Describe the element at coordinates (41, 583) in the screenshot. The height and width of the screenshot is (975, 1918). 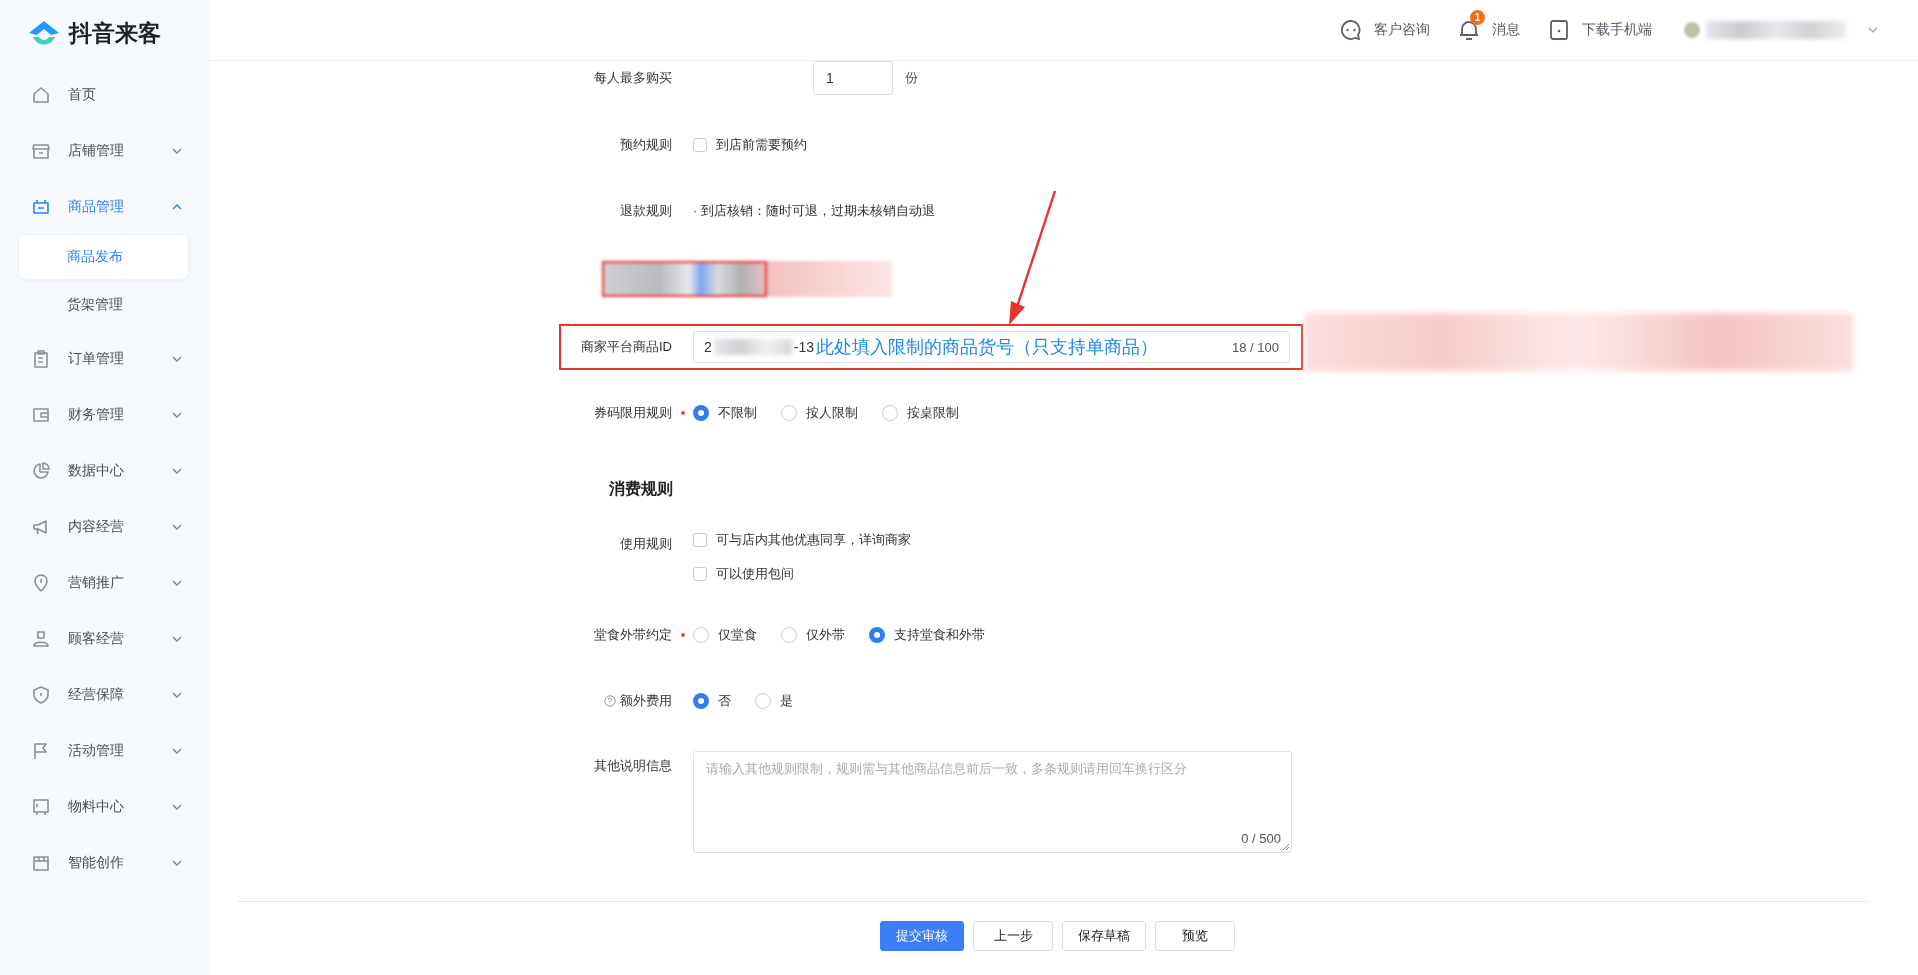
I see `location-pin-icon` at that location.